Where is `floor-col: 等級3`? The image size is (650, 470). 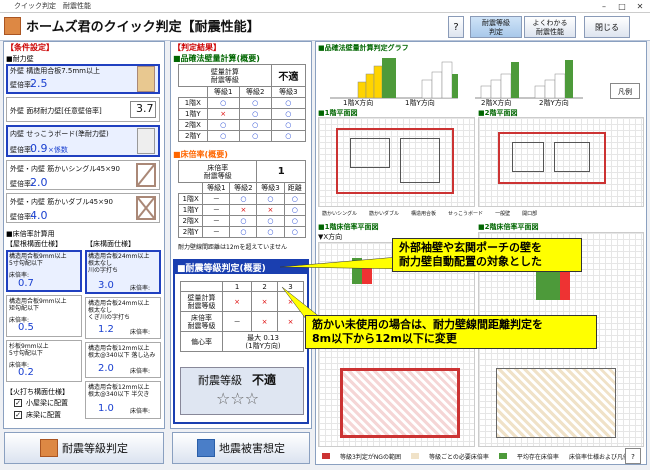 floor-col: 等級3 is located at coordinates (270, 188).